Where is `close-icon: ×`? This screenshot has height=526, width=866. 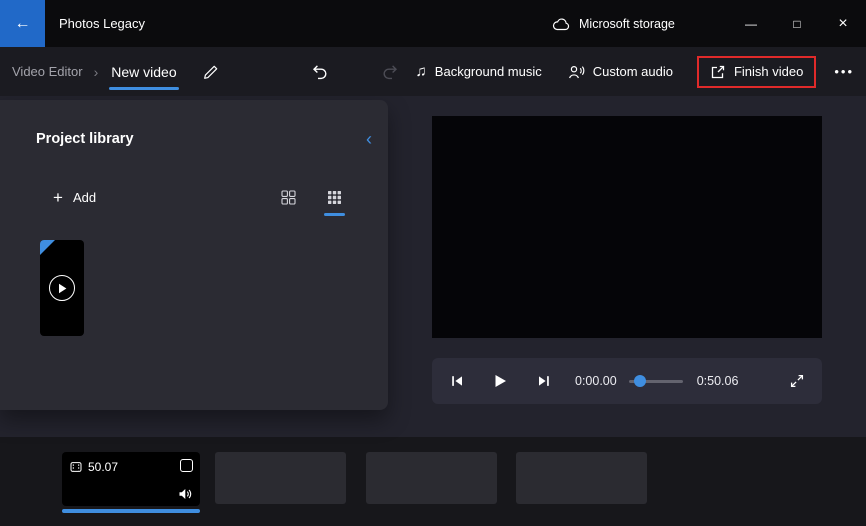
close-icon: × is located at coordinates (843, 23).